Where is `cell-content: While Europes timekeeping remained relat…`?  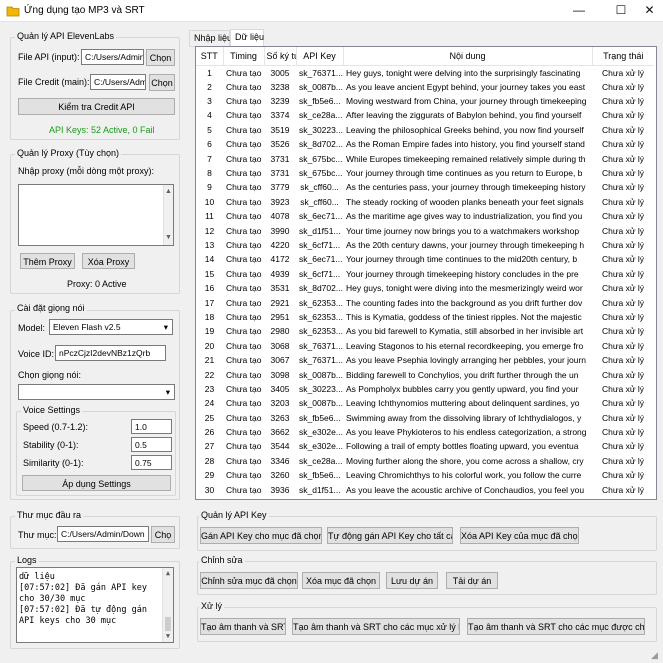 cell-content: While Europes timekeeping remained relat… is located at coordinates (466, 158).